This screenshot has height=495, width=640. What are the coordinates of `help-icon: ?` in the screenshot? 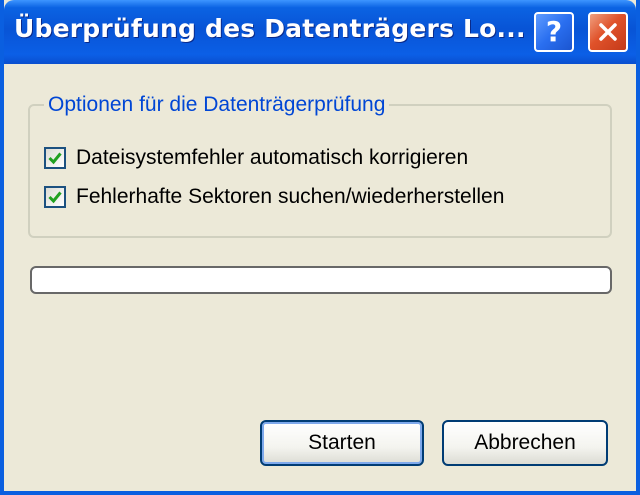 It's located at (554, 31).